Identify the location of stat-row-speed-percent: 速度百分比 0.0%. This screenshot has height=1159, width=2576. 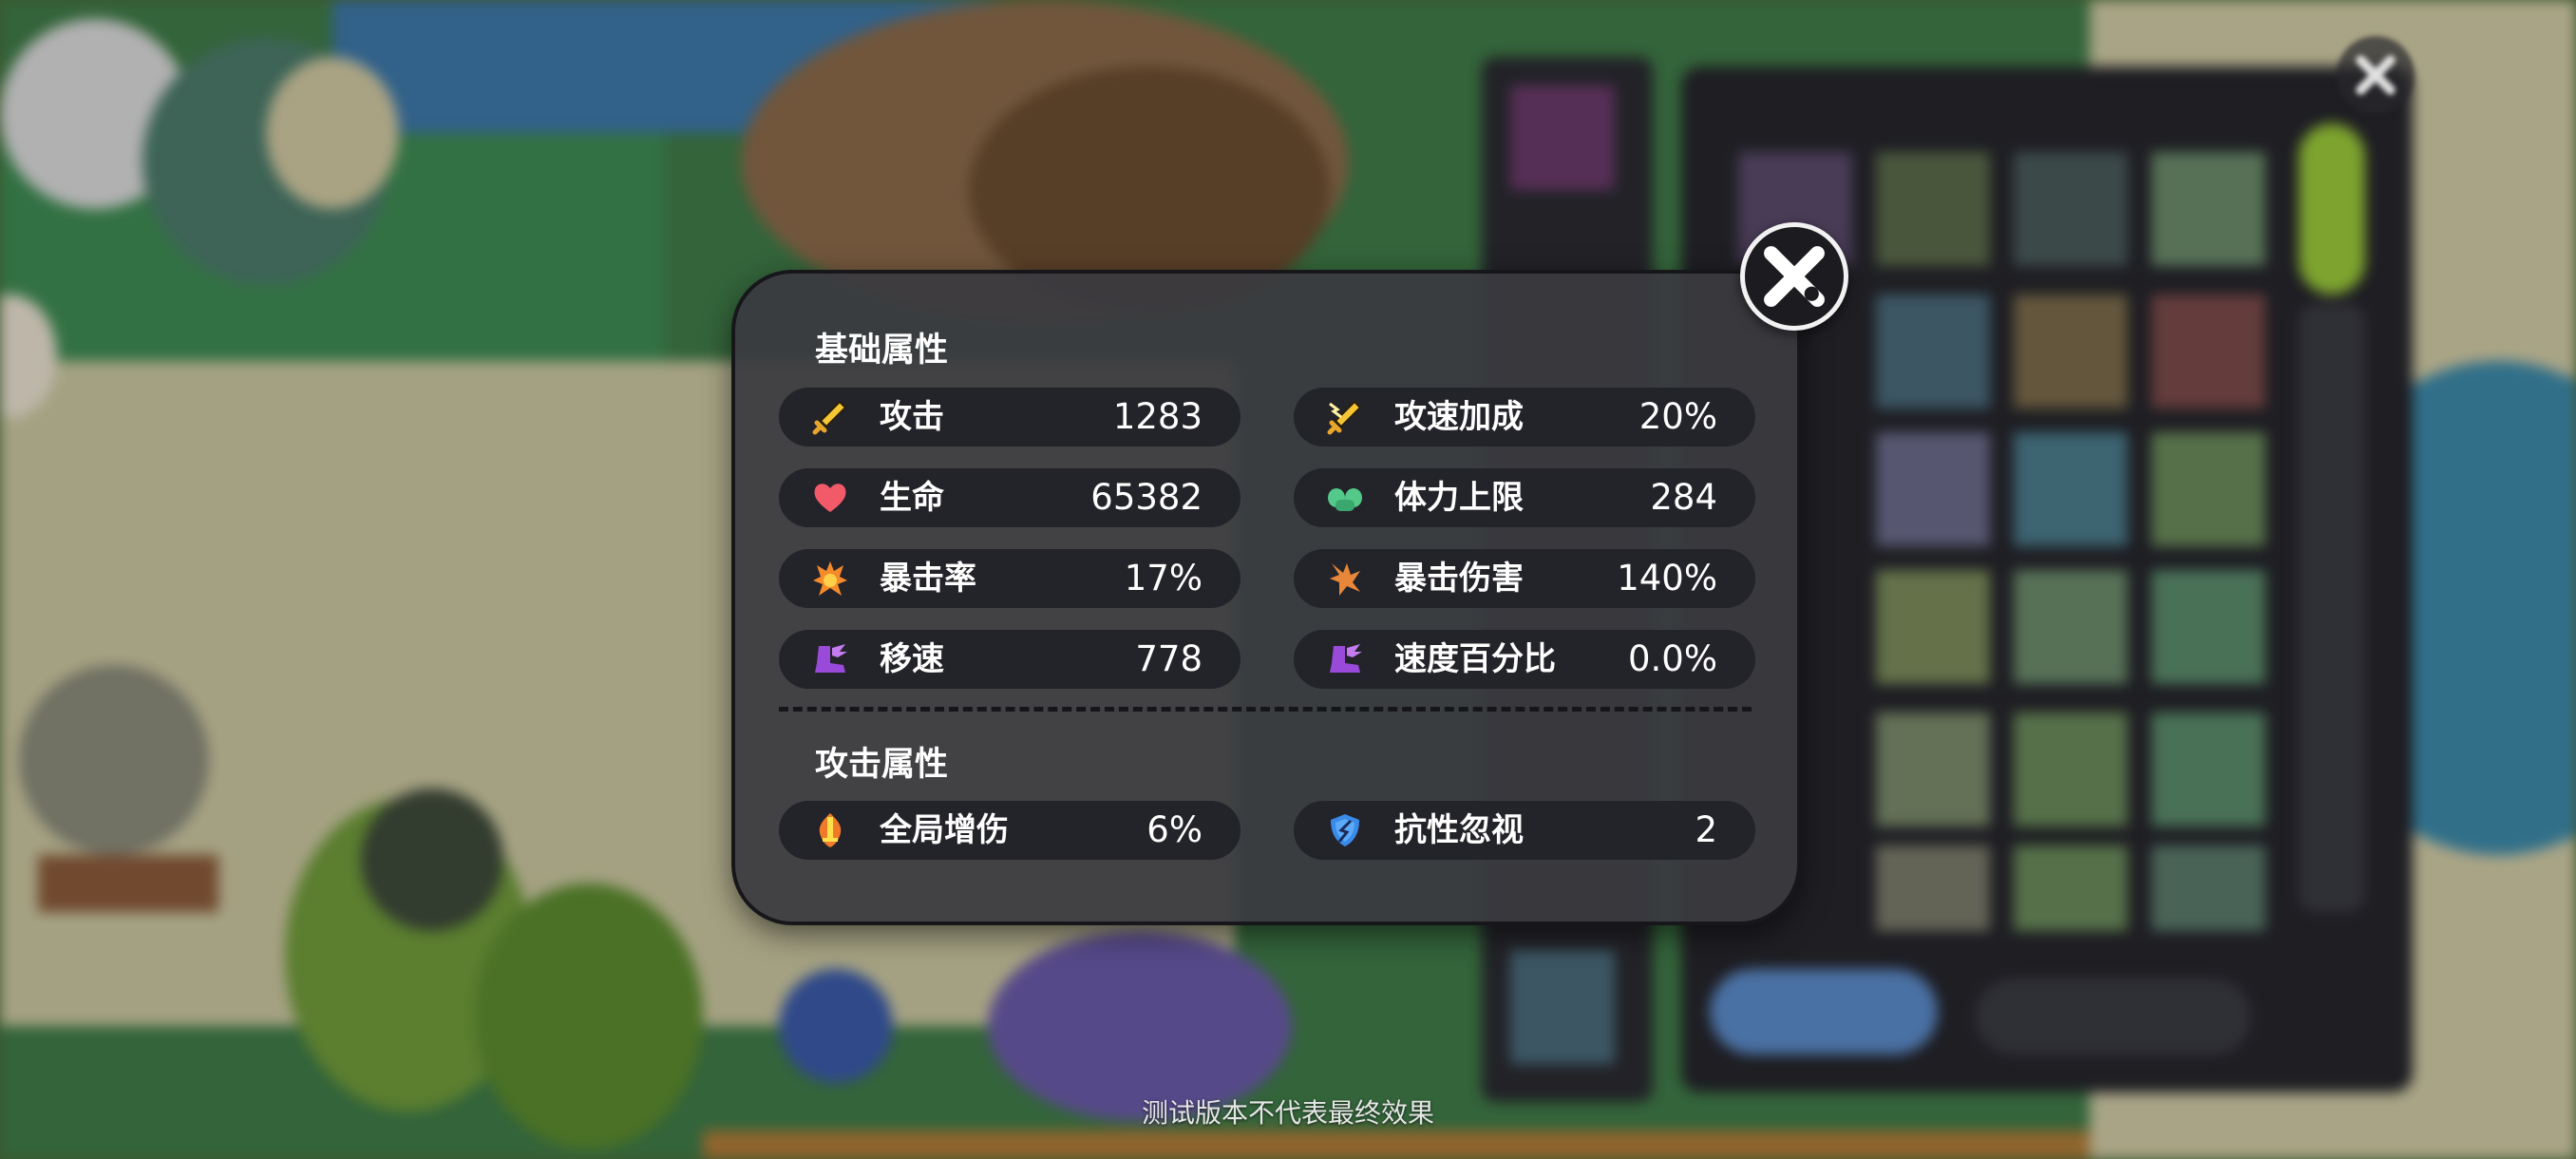
(1524, 659).